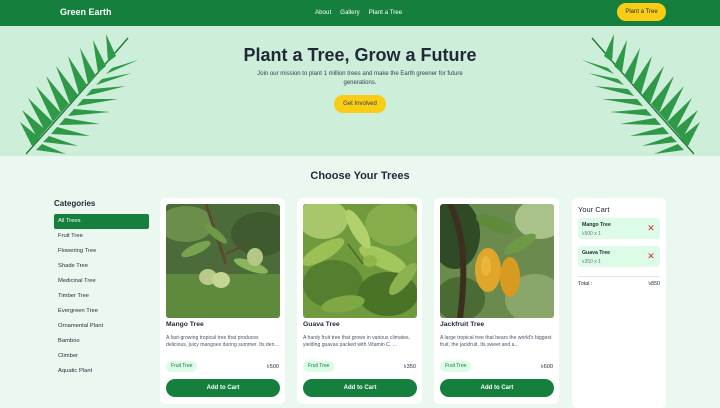  Describe the element at coordinates (101, 326) in the screenshot. I see `category-item-ornamental-plant: Ornamental Plant` at that location.